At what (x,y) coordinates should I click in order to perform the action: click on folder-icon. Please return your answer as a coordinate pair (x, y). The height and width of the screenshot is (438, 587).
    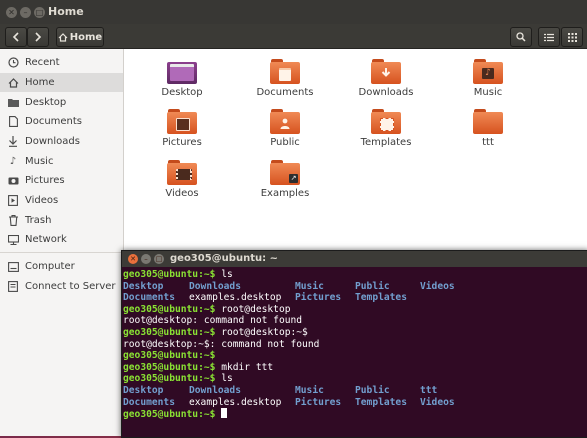
    Looking at the image, I should click on (13, 103).